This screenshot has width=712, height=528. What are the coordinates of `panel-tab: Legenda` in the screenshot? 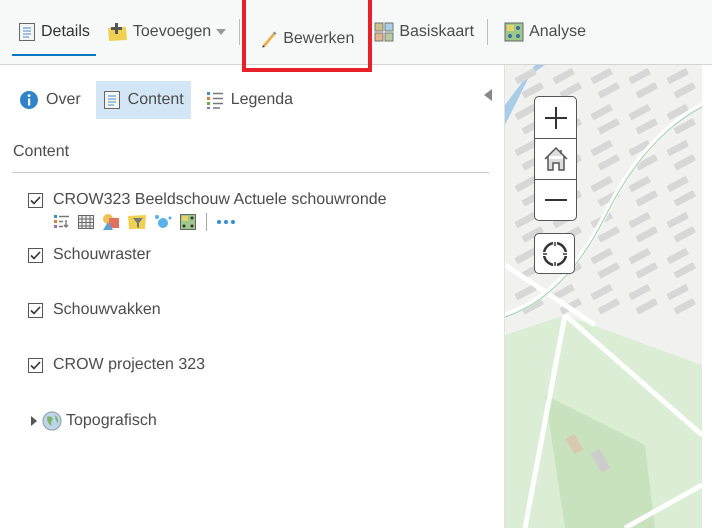 It's located at (249, 100).